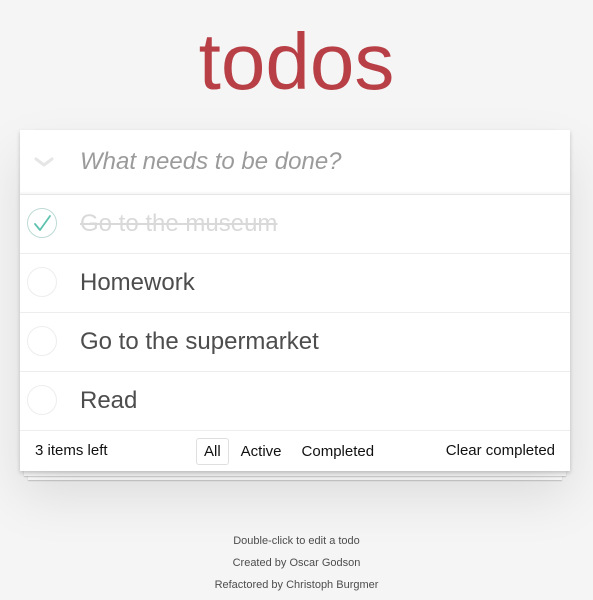  What do you see at coordinates (212, 451) in the screenshot?
I see `filter-all: All` at bounding box center [212, 451].